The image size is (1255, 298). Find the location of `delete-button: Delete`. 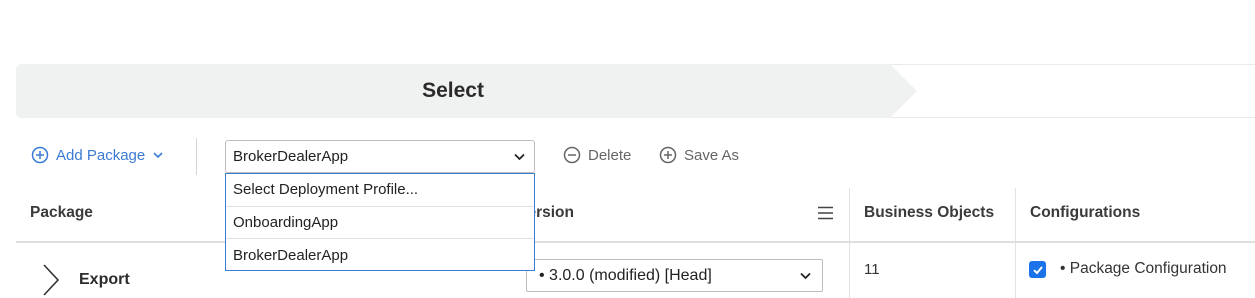

delete-button: Delete is located at coordinates (597, 155).